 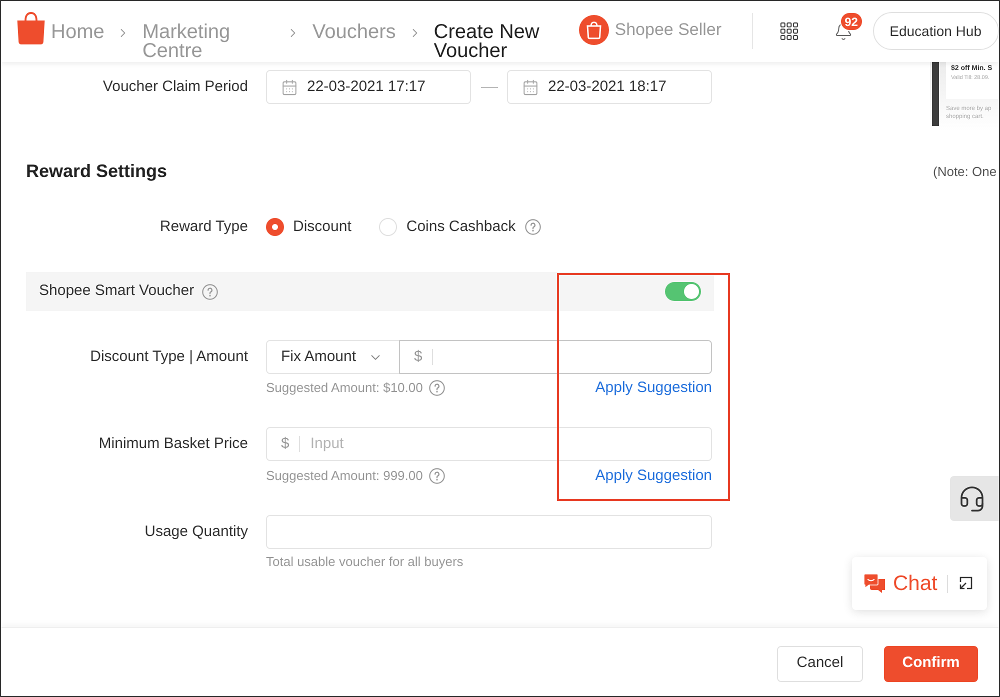 I want to click on breadcrumb-link: Marketing Centre, so click(x=208, y=42).